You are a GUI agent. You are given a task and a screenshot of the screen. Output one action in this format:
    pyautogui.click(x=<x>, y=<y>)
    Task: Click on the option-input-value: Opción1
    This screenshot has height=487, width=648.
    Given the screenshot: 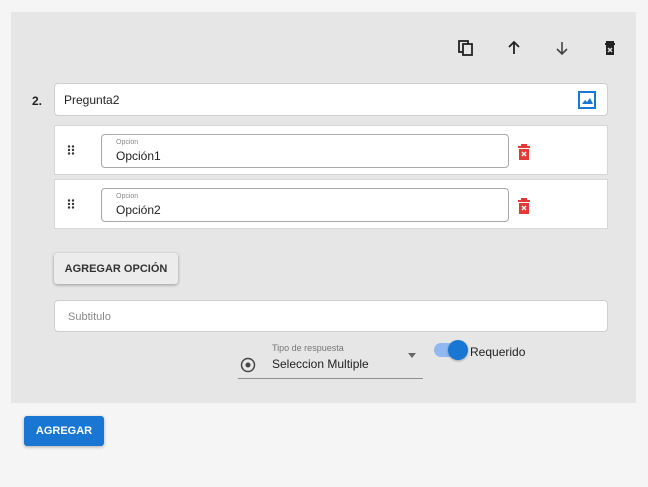 What is the action you would take?
    pyautogui.click(x=138, y=156)
    